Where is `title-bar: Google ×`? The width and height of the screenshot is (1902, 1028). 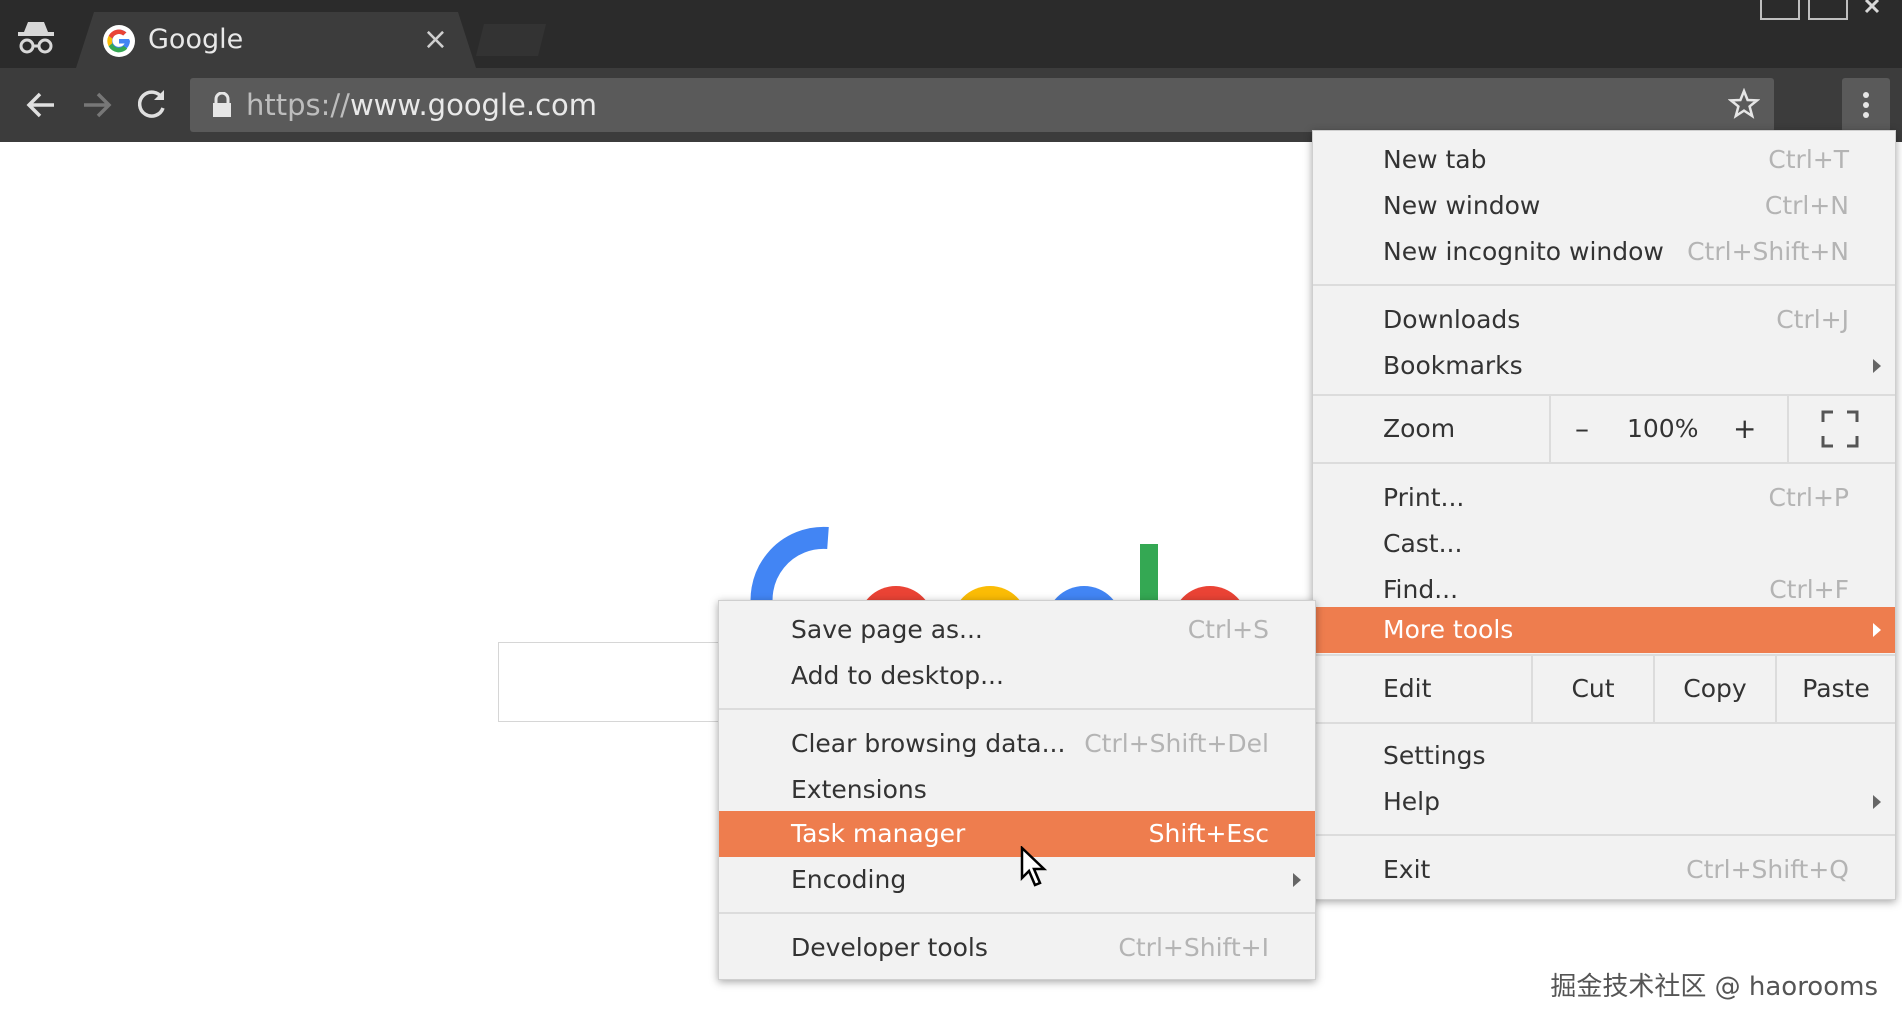 title-bar: Google × is located at coordinates (951, 34).